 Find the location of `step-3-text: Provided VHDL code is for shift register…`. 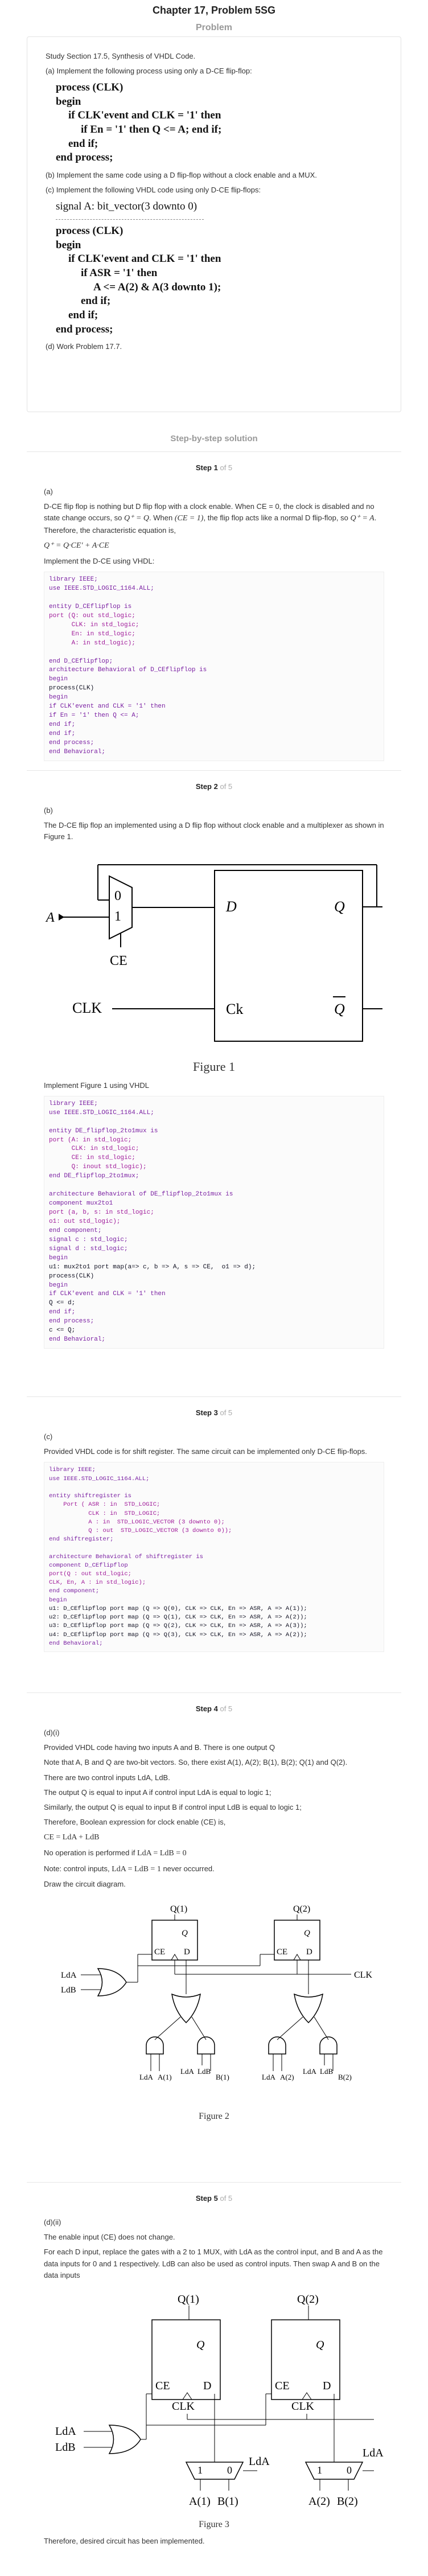

step-3-text: Provided VHDL code is for shift register… is located at coordinates (205, 1451).